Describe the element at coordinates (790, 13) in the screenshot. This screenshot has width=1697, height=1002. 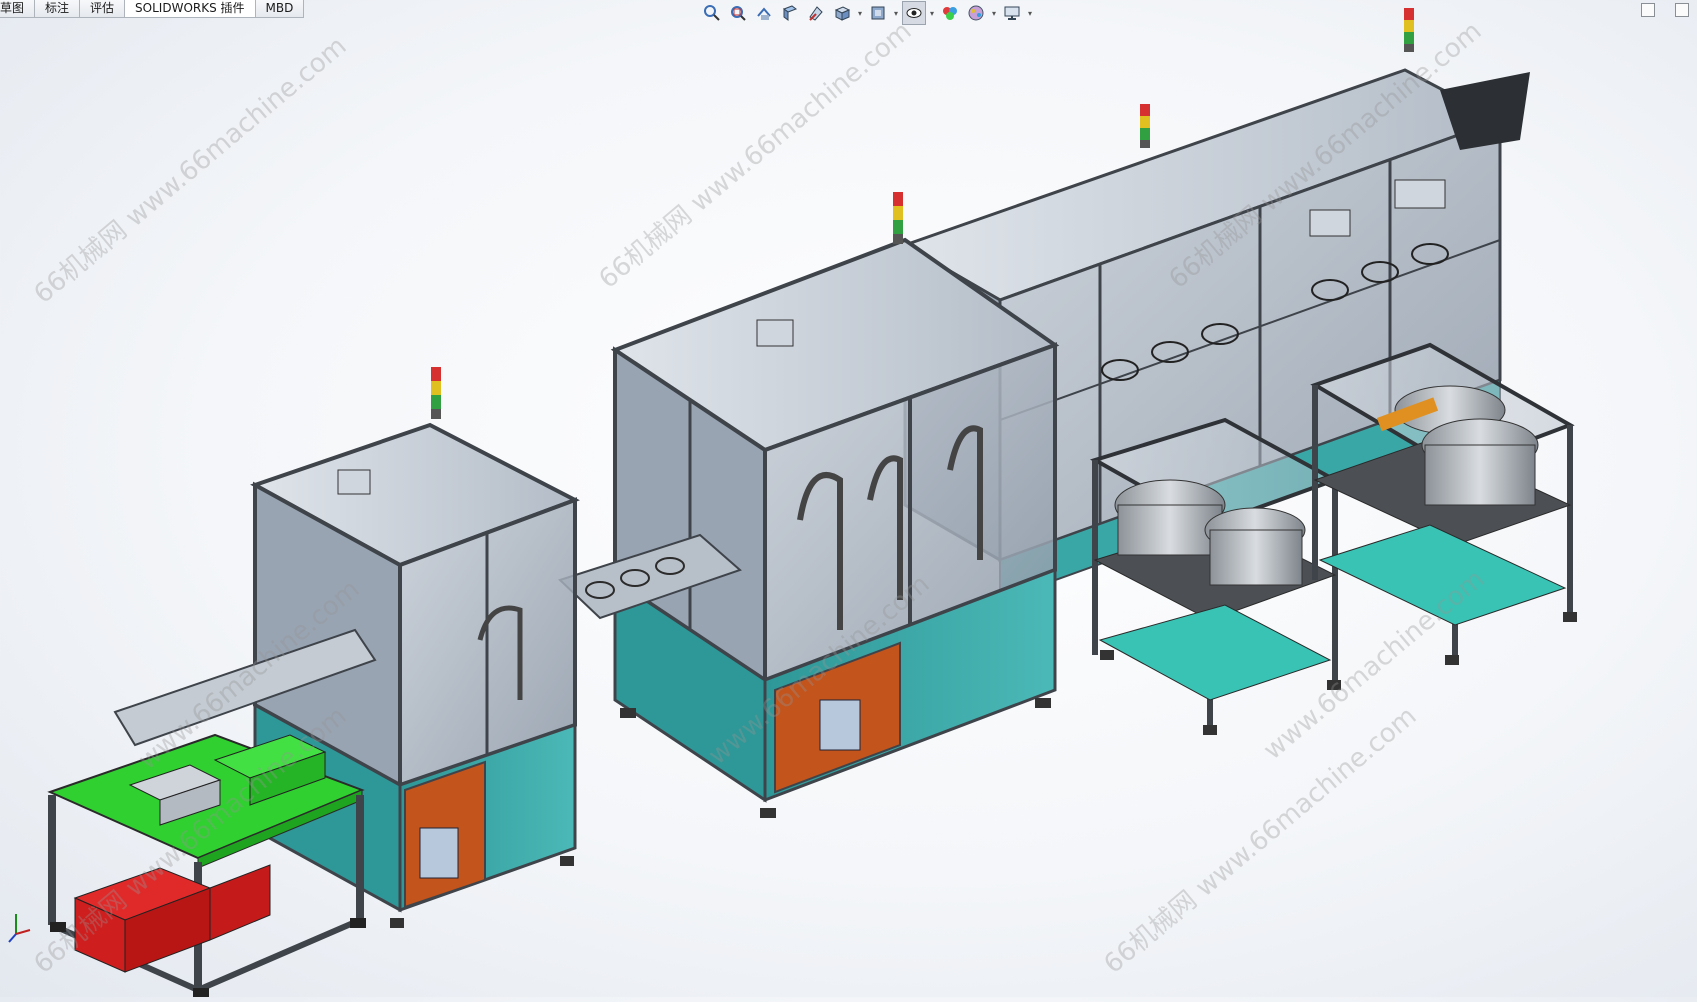
I see `section-view-icon` at that location.